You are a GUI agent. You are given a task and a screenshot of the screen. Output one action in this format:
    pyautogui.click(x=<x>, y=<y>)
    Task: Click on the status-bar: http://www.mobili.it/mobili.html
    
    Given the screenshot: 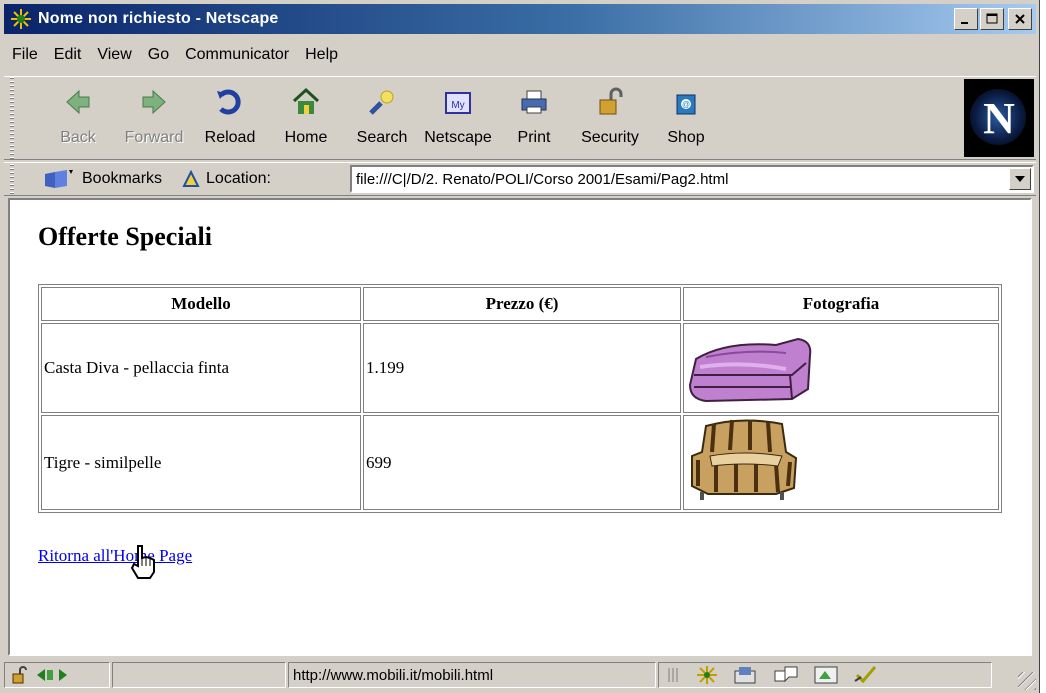 What is the action you would take?
    pyautogui.click(x=520, y=675)
    